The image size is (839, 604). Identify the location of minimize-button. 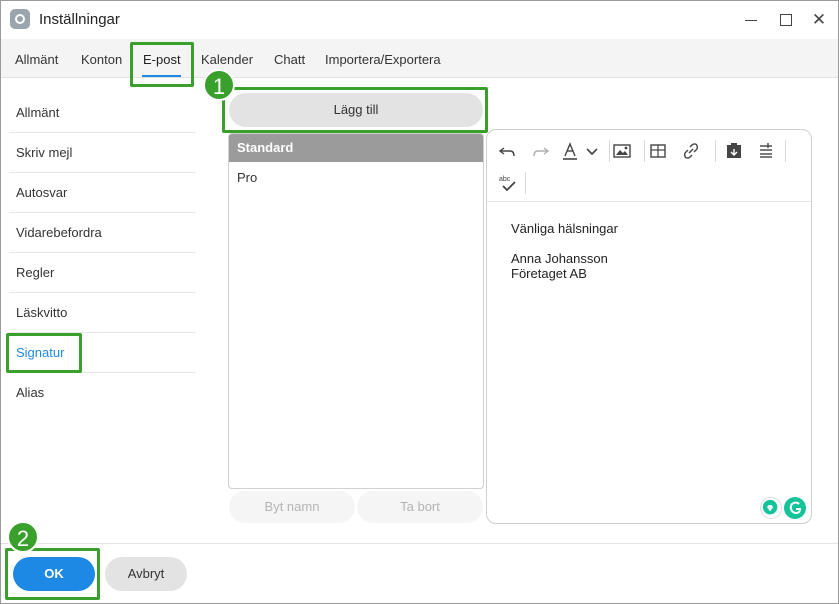
(751, 20).